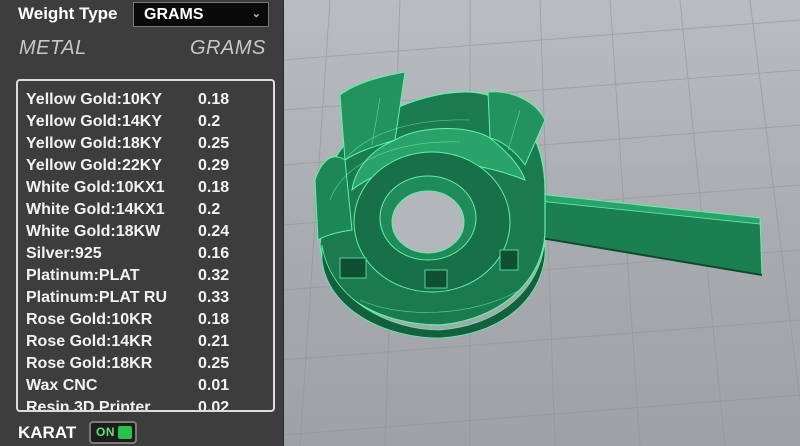  What do you see at coordinates (93, 231) in the screenshot?
I see `metal-name: White Gold:18KW` at bounding box center [93, 231].